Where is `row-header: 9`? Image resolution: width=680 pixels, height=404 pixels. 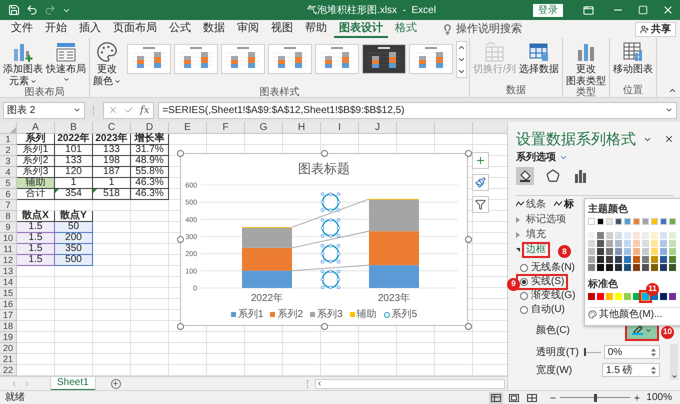 row-header: 9 is located at coordinates (8, 227).